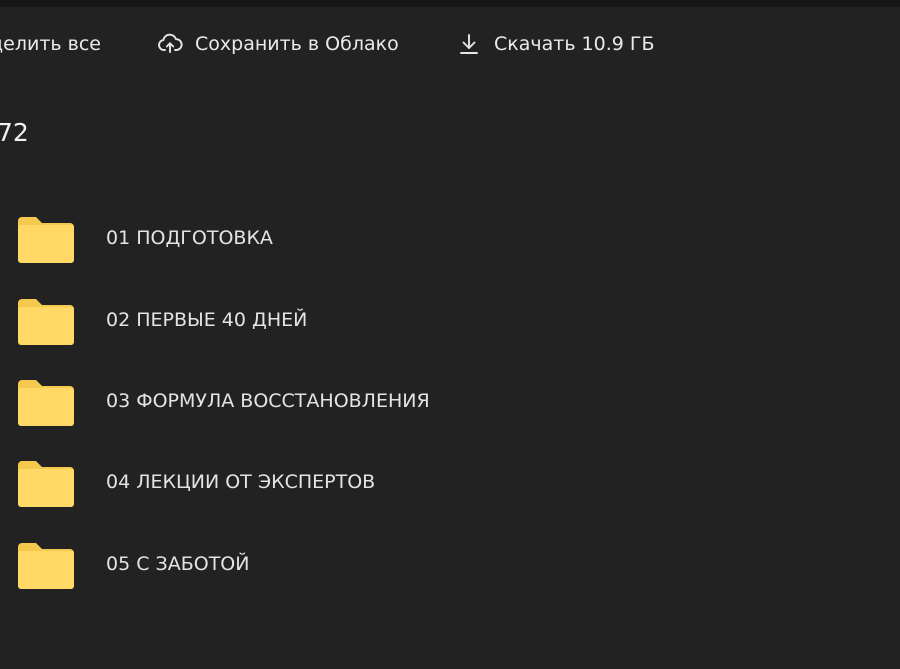 This screenshot has width=900, height=669. What do you see at coordinates (469, 44) in the screenshot?
I see `download-icon` at bounding box center [469, 44].